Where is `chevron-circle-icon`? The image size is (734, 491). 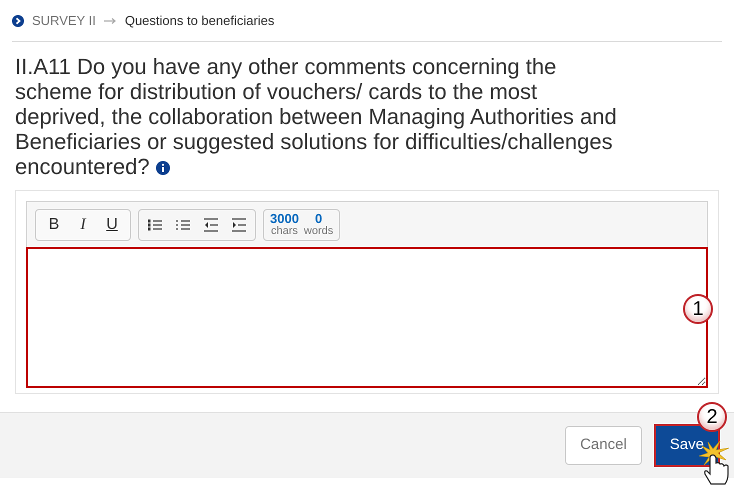 chevron-circle-icon is located at coordinates (18, 20).